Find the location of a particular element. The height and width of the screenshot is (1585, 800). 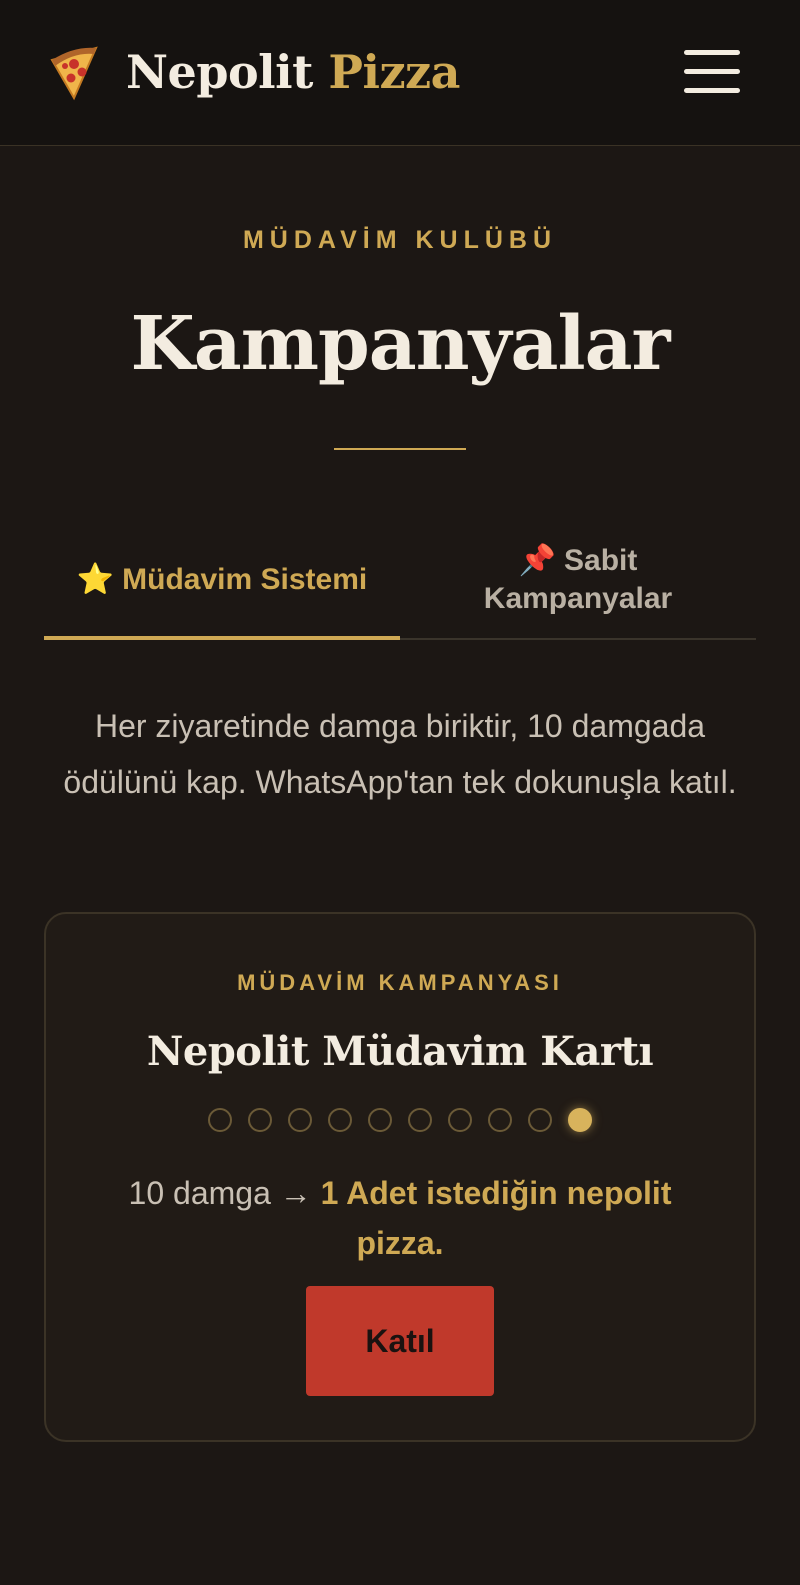

site-header: Nepolit Pizza is located at coordinates (400, 73).